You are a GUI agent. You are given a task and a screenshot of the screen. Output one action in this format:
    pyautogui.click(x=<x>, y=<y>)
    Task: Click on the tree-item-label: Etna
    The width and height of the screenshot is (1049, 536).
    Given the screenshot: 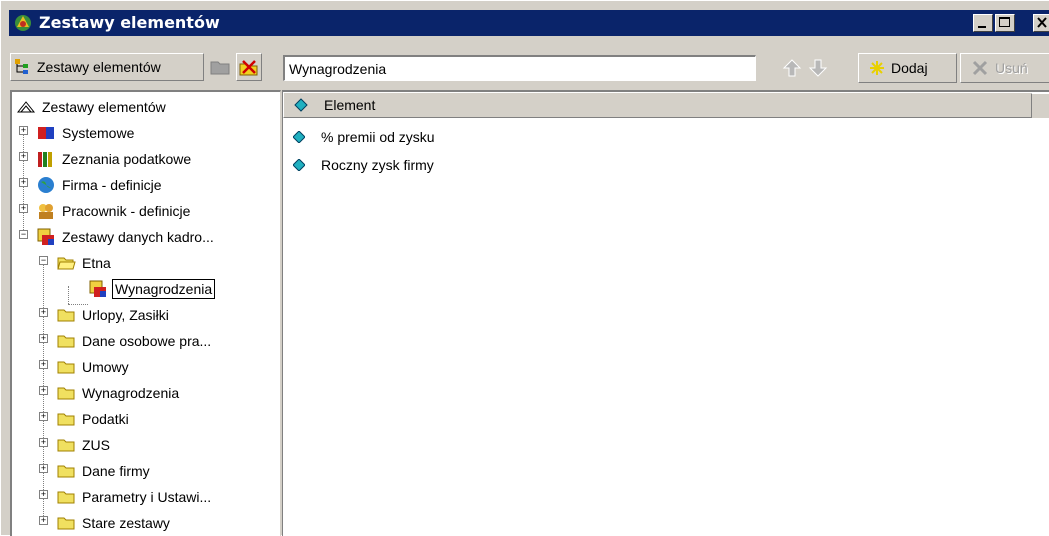 What is the action you would take?
    pyautogui.click(x=96, y=263)
    